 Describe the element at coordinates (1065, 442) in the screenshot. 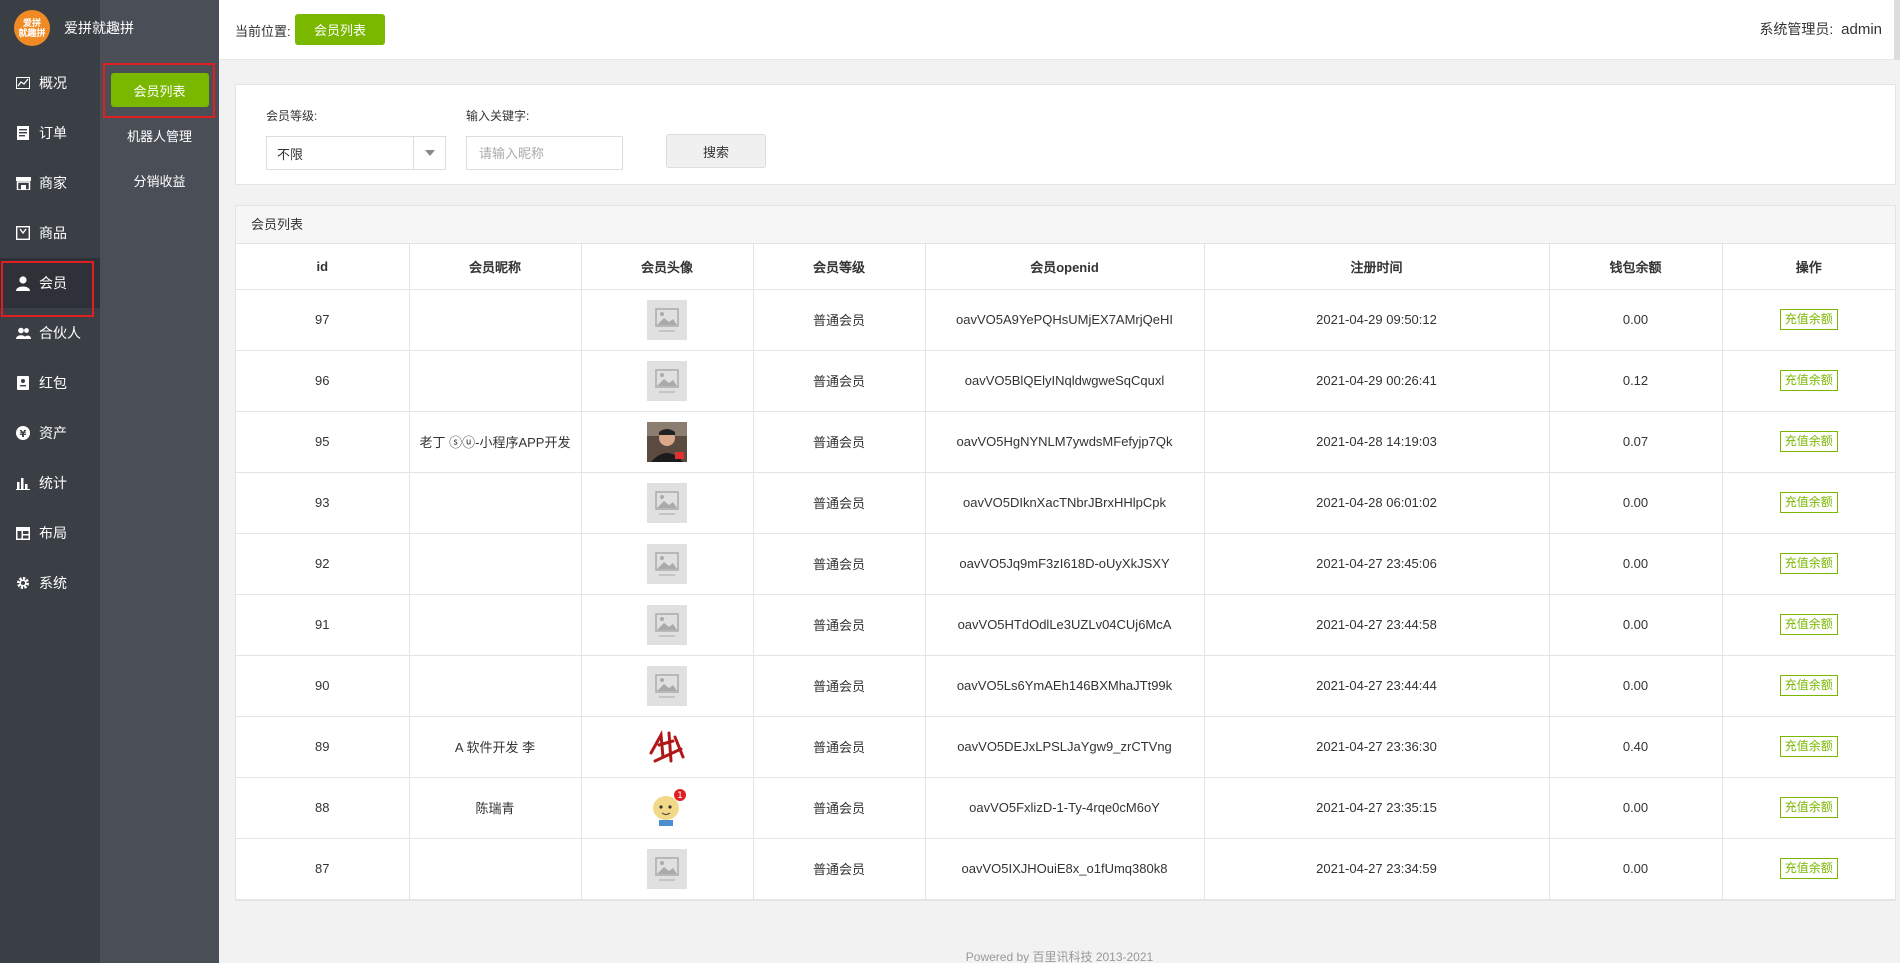

I see `cell-openid: oavVO5HgNYNLM7ywdsMFefyjp7Qk` at that location.